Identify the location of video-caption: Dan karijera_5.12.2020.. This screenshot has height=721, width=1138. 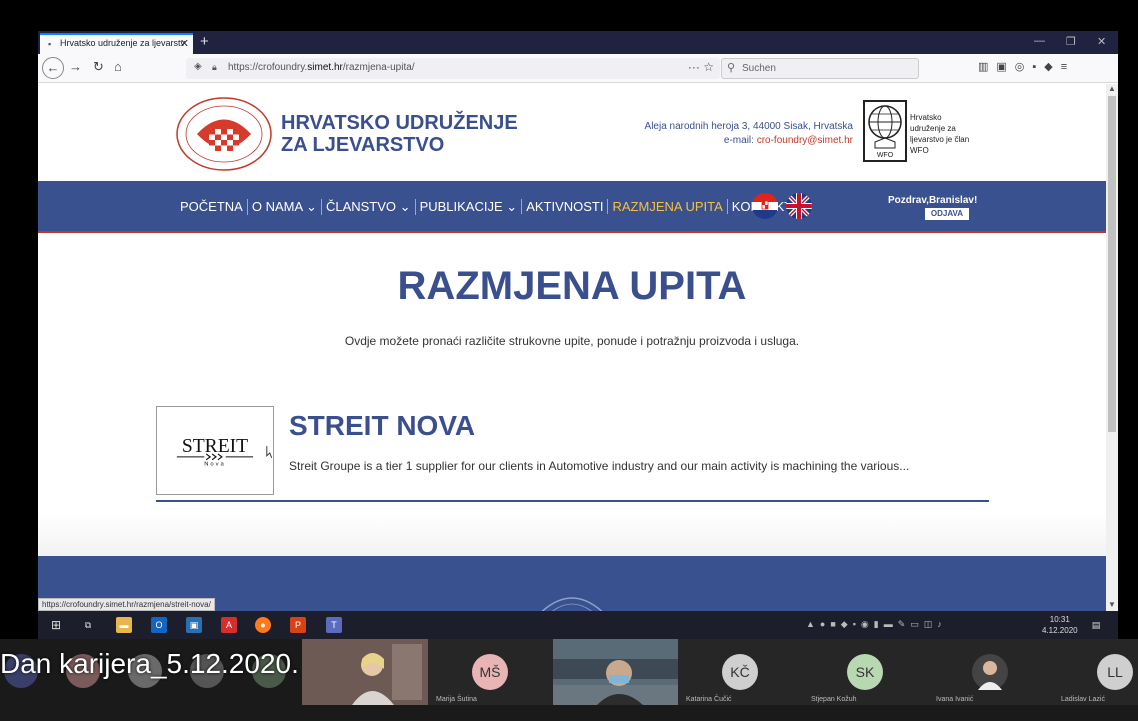
(149, 663).